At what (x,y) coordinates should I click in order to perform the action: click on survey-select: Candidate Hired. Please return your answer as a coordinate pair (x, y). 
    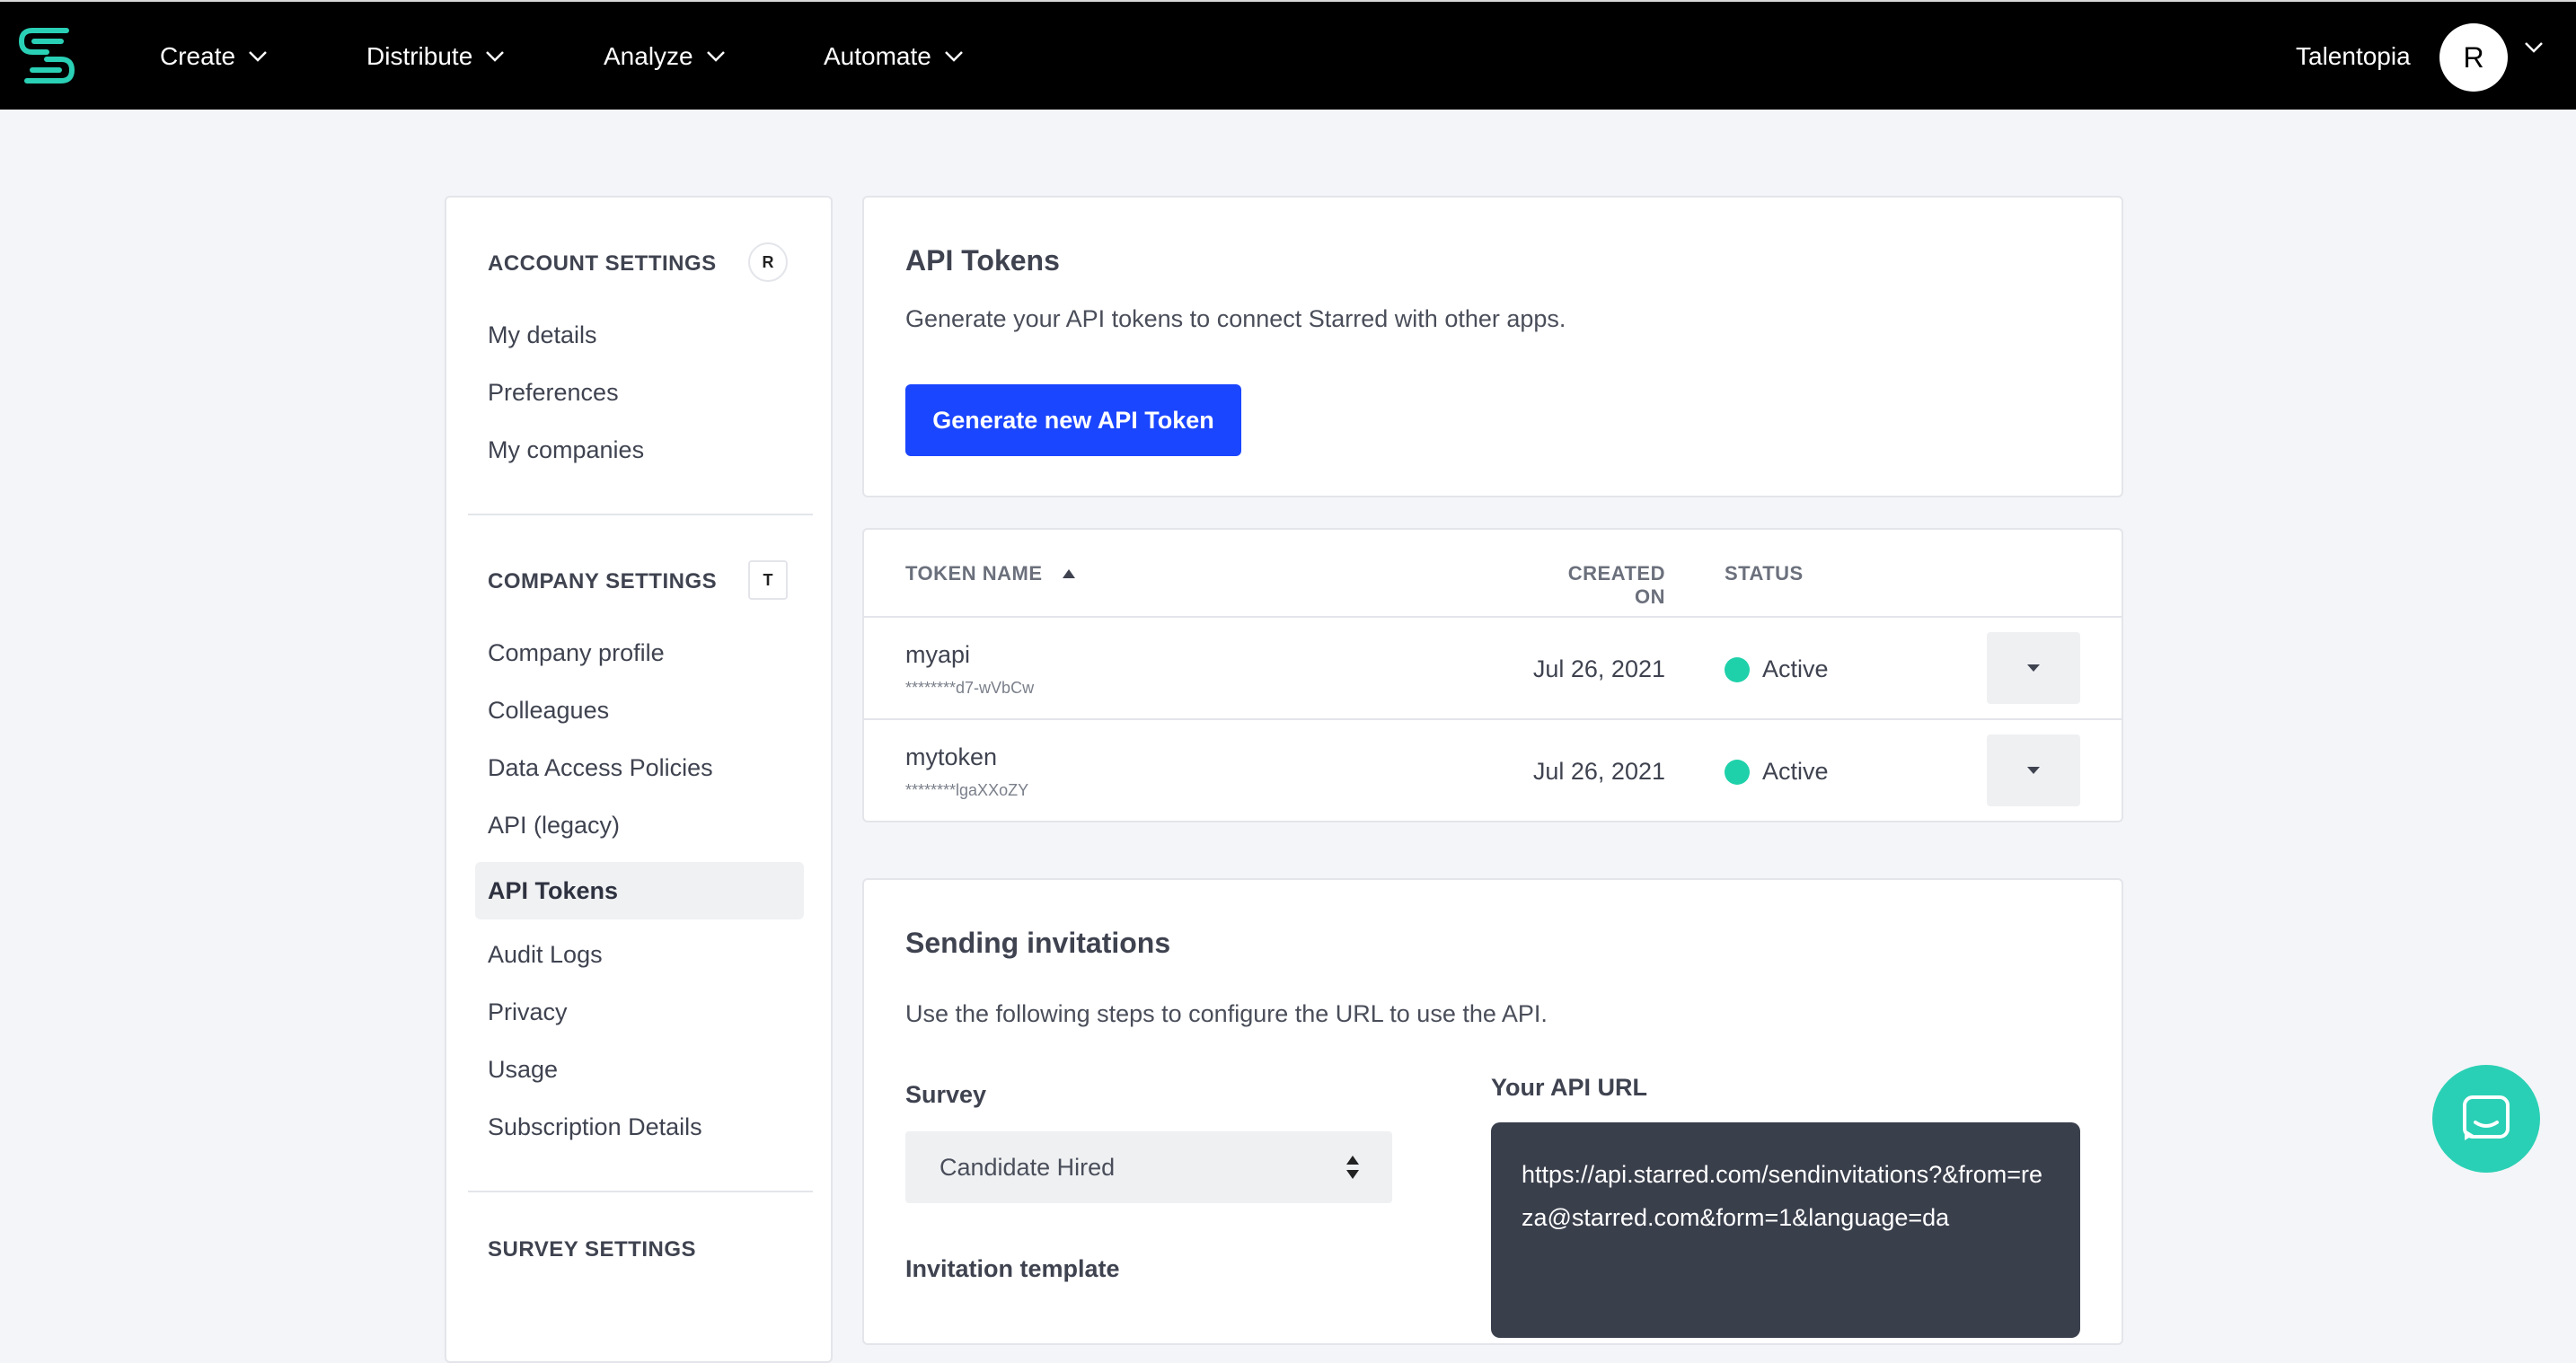
    Looking at the image, I should click on (1148, 1167).